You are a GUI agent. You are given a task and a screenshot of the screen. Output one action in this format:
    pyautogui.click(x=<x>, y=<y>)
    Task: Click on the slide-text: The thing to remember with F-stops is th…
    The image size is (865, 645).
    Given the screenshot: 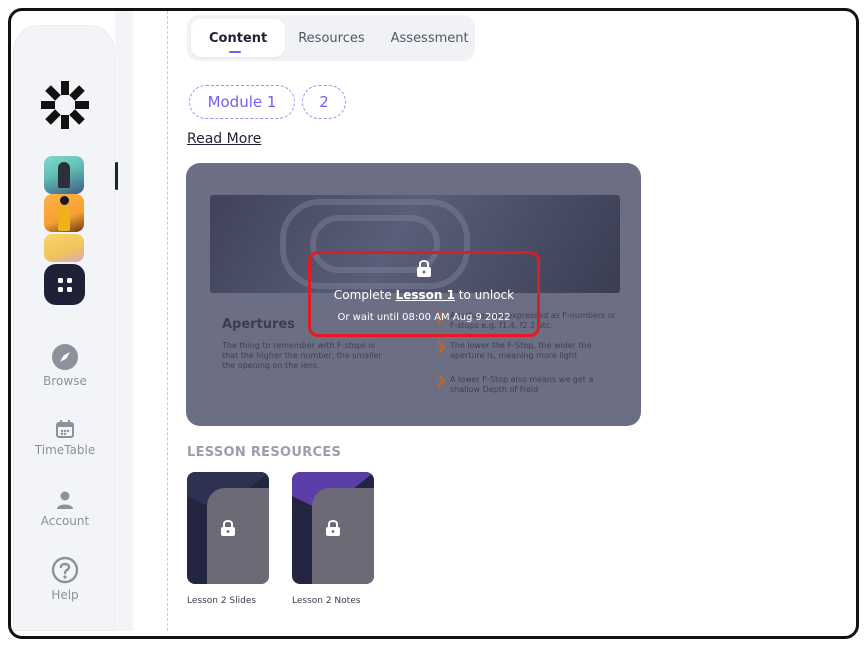 What is the action you would take?
    pyautogui.click(x=302, y=355)
    